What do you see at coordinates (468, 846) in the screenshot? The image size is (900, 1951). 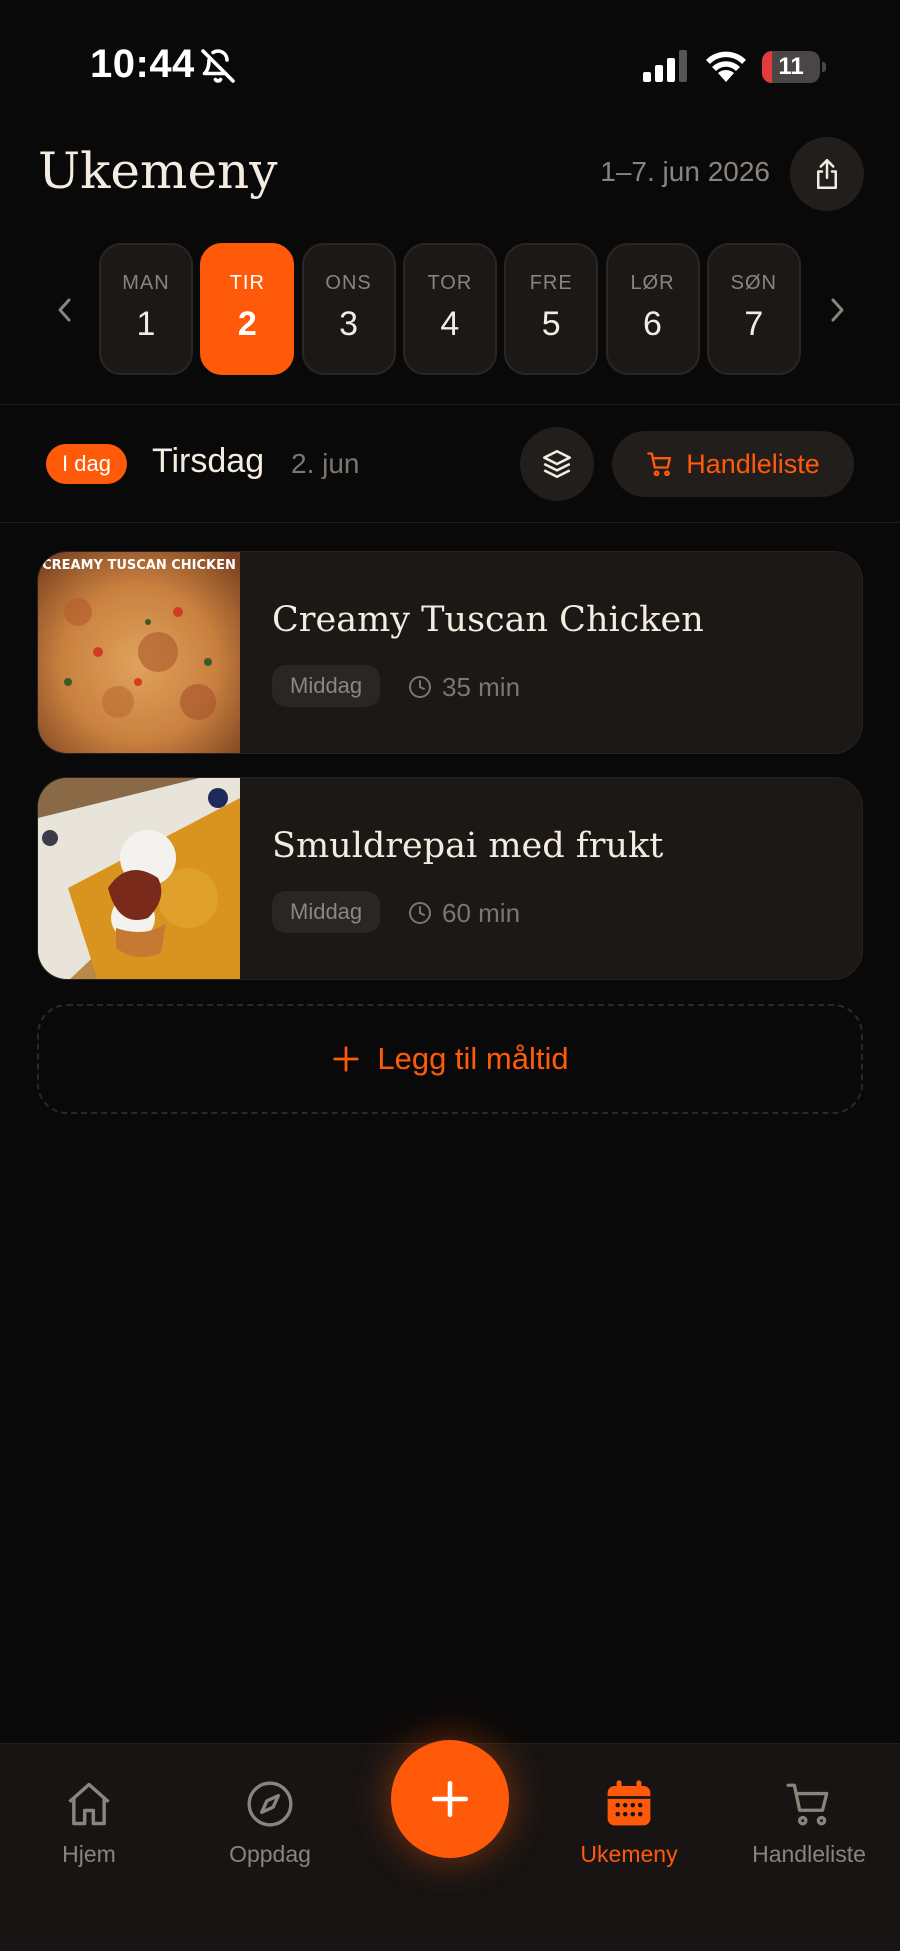 I see `meal-name: Smuldrepai med frukt` at bounding box center [468, 846].